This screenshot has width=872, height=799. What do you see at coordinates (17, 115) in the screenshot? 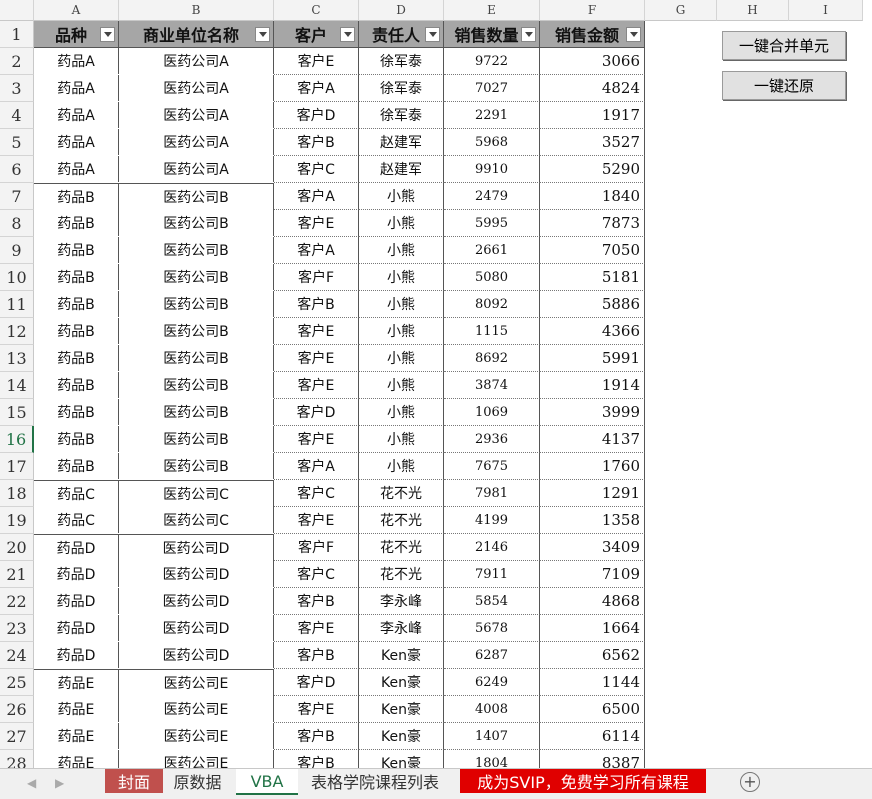
I see `row-number: 4` at bounding box center [17, 115].